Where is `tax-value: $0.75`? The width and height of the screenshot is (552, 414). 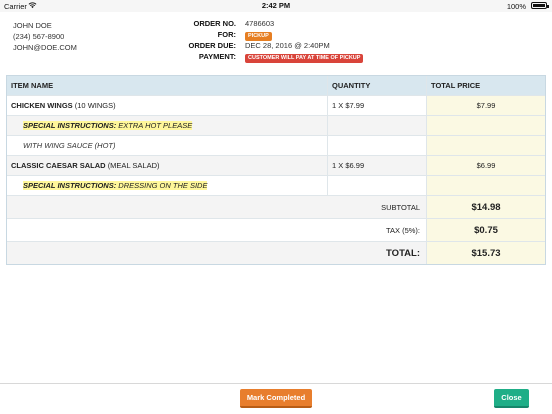
tax-value: $0.75 is located at coordinates (486, 230).